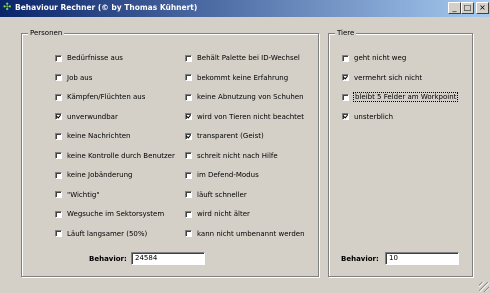 The height and width of the screenshot is (293, 490). What do you see at coordinates (422, 258) in the screenshot?
I see `tiere-behavior-input: 10` at bounding box center [422, 258].